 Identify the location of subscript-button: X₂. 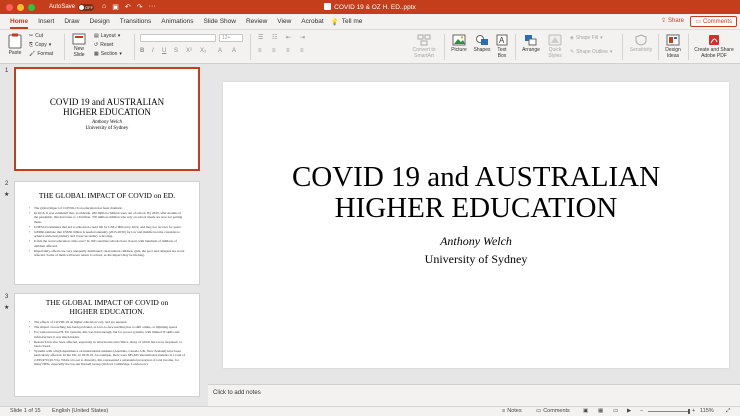
(203, 51).